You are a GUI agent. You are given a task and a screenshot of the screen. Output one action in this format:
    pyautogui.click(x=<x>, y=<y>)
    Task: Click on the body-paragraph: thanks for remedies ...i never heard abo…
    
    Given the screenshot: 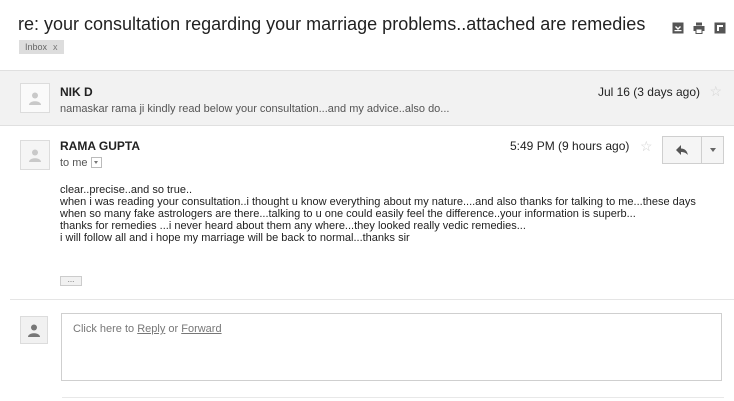 What is the action you would take?
    pyautogui.click(x=293, y=226)
    